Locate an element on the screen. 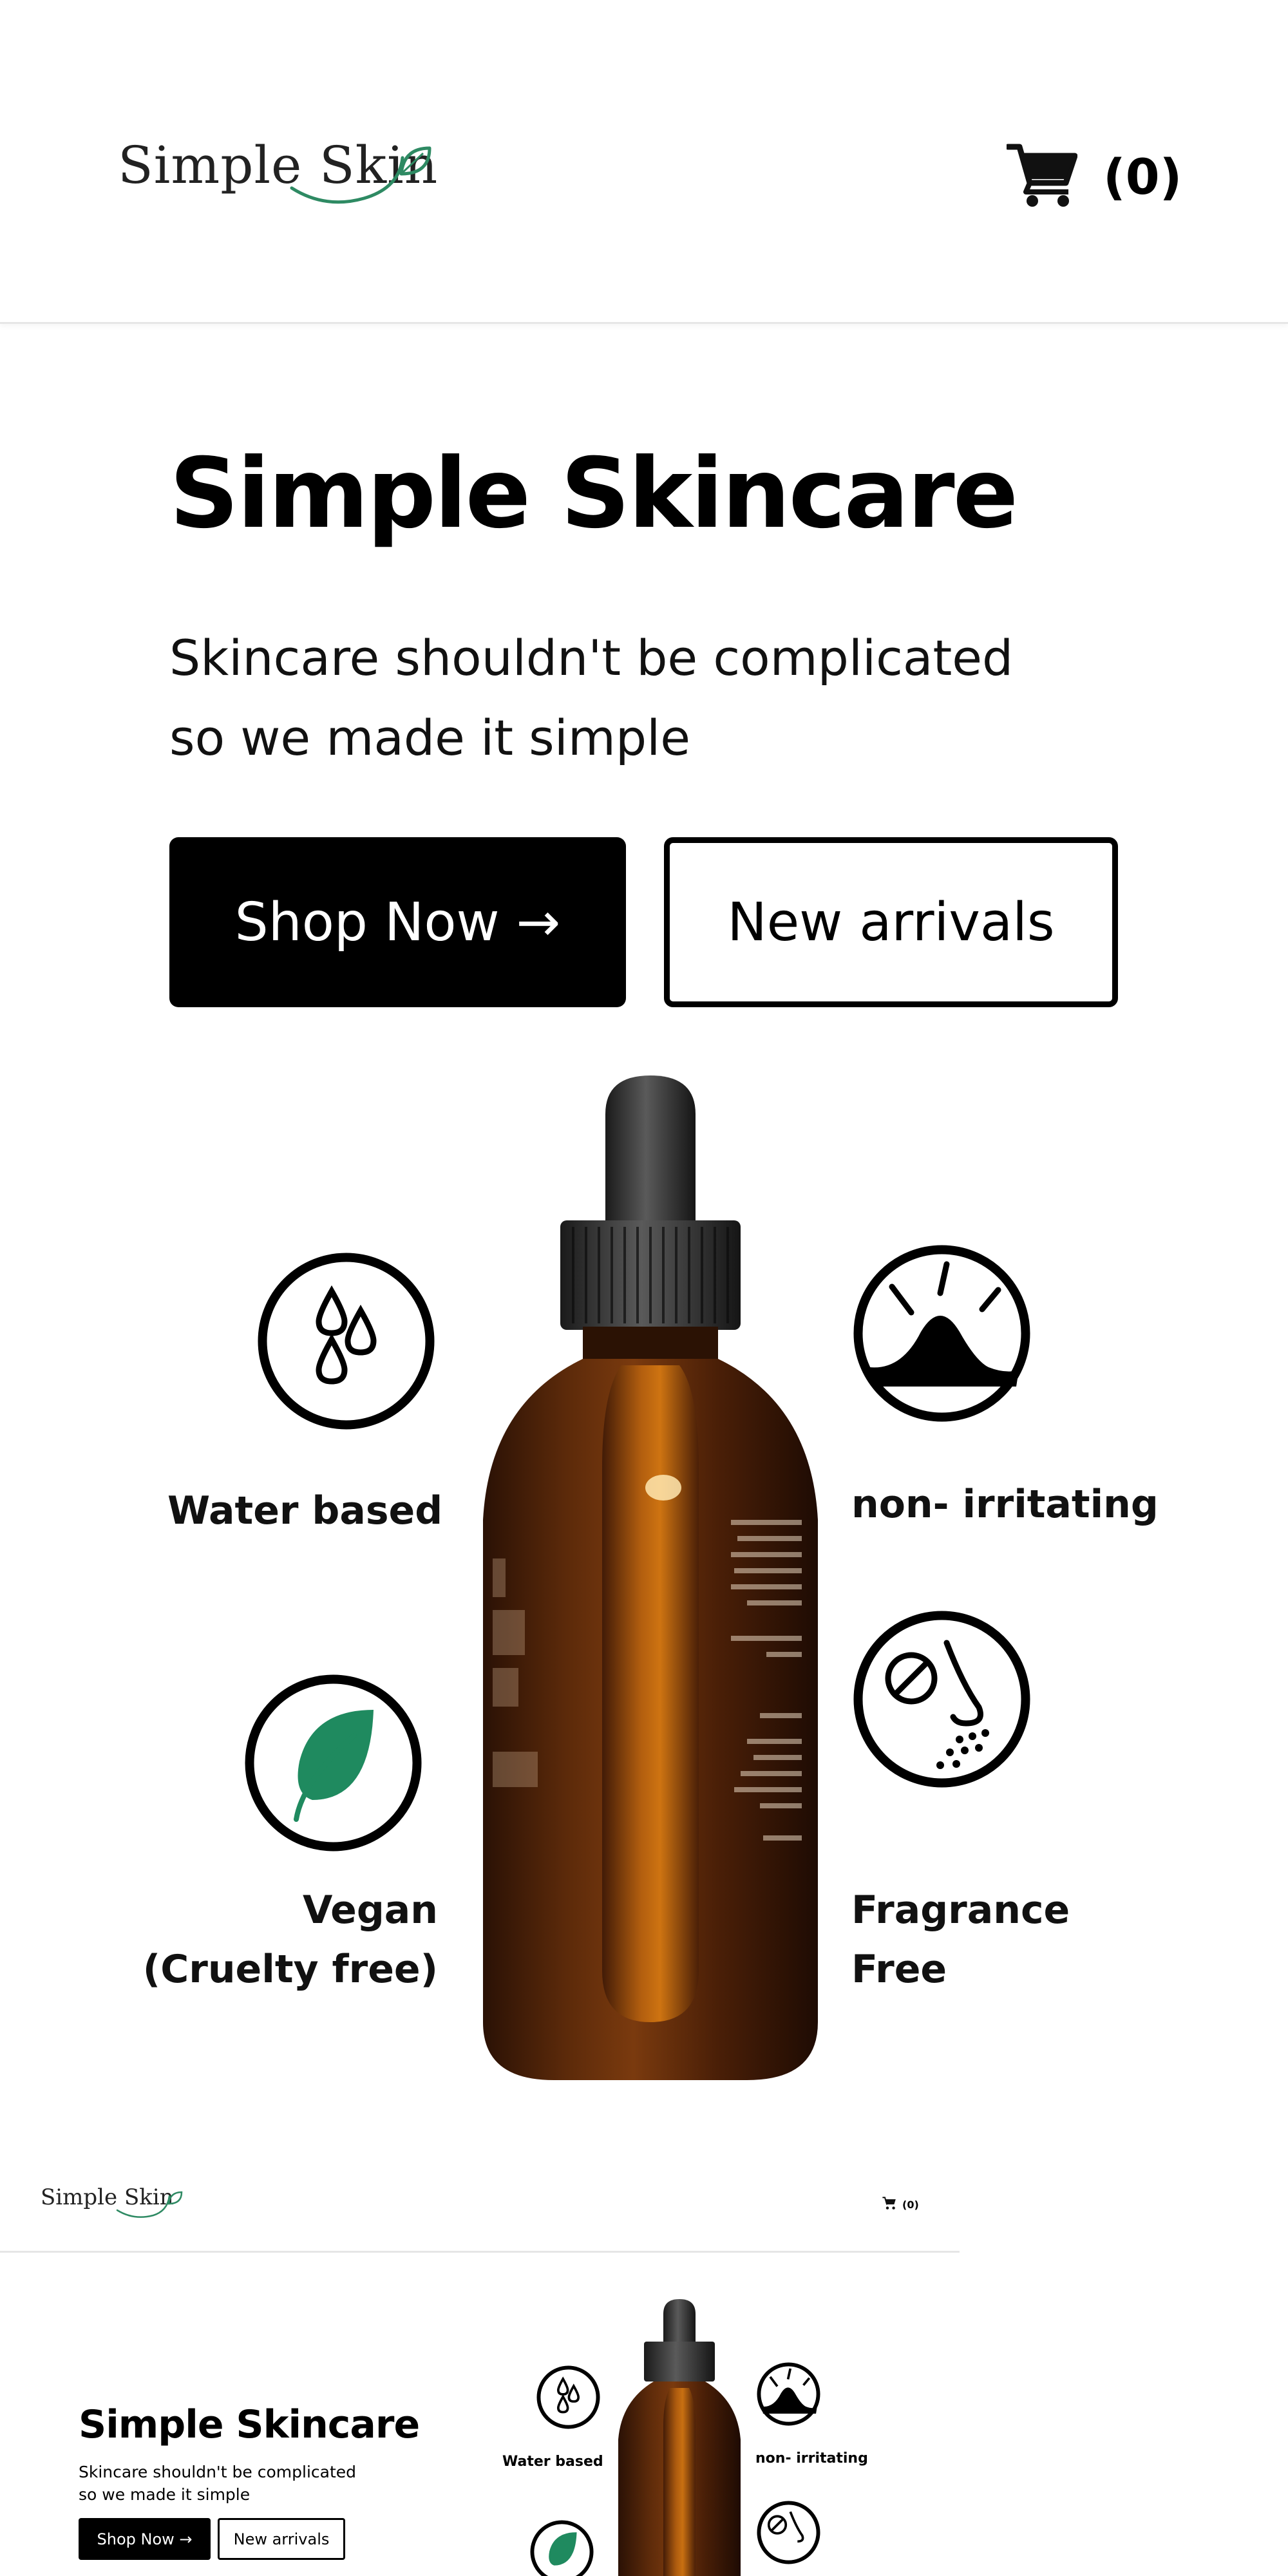 The image size is (1288, 2576). cart-count: (0) is located at coordinates (1142, 176).